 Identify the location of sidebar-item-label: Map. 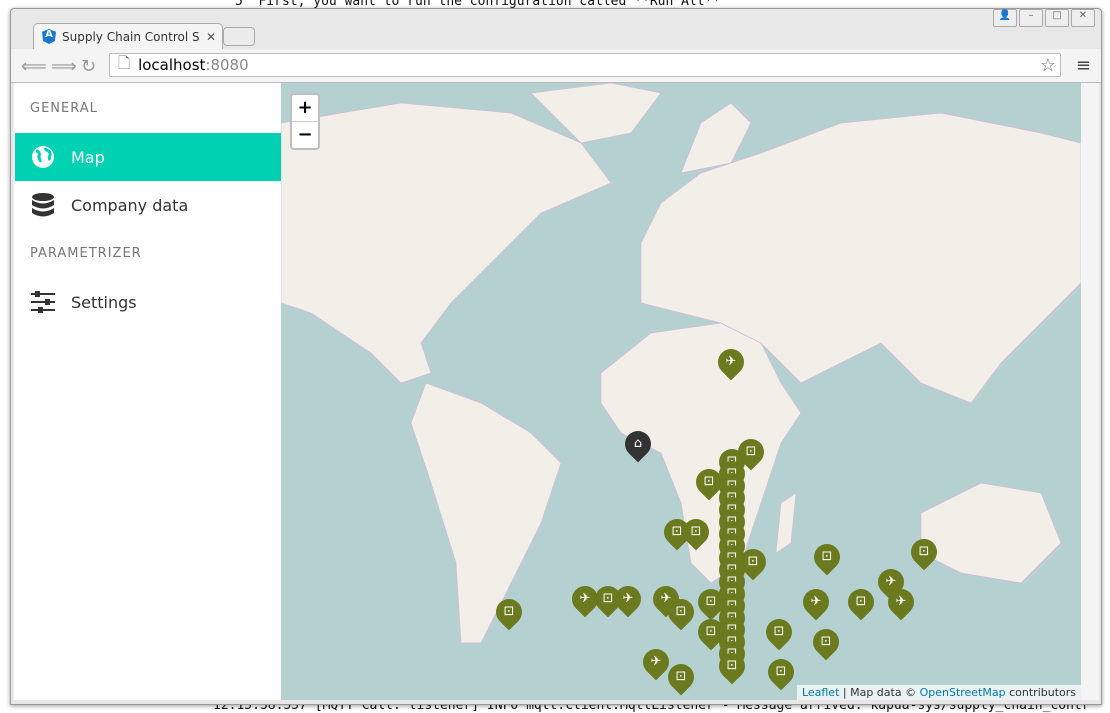
(88, 157).